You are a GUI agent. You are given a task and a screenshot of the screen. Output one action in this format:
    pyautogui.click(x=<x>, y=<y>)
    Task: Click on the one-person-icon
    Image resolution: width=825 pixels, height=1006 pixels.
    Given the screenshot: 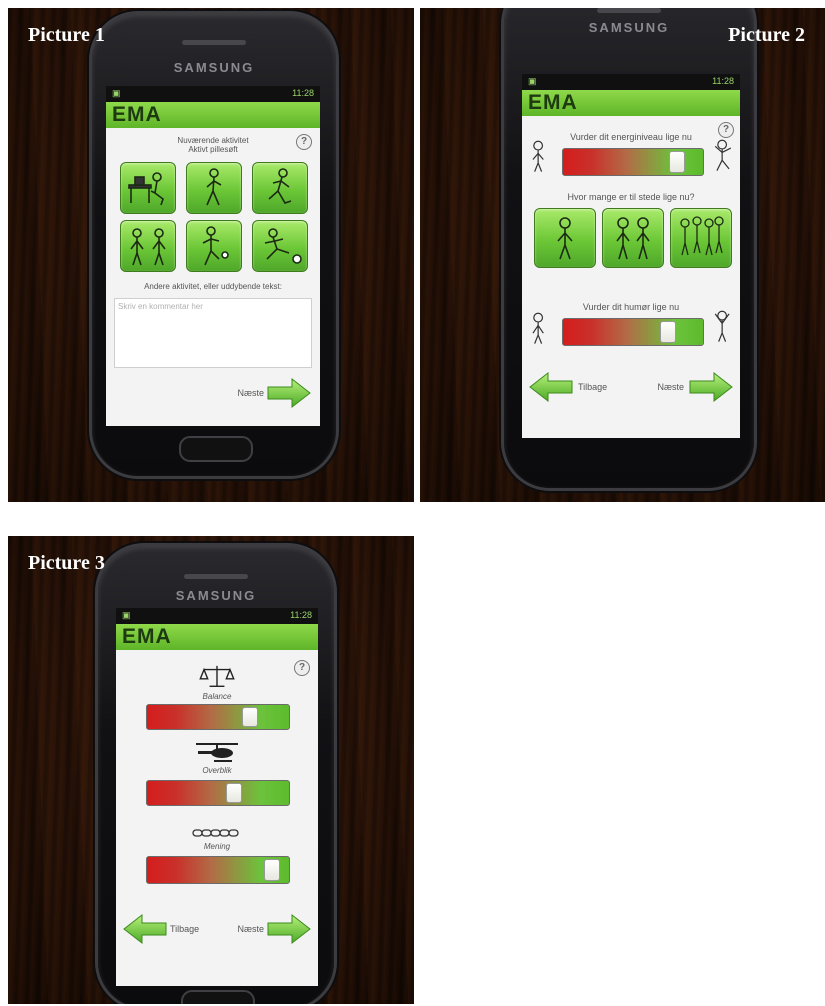 What is the action you would take?
    pyautogui.click(x=565, y=238)
    